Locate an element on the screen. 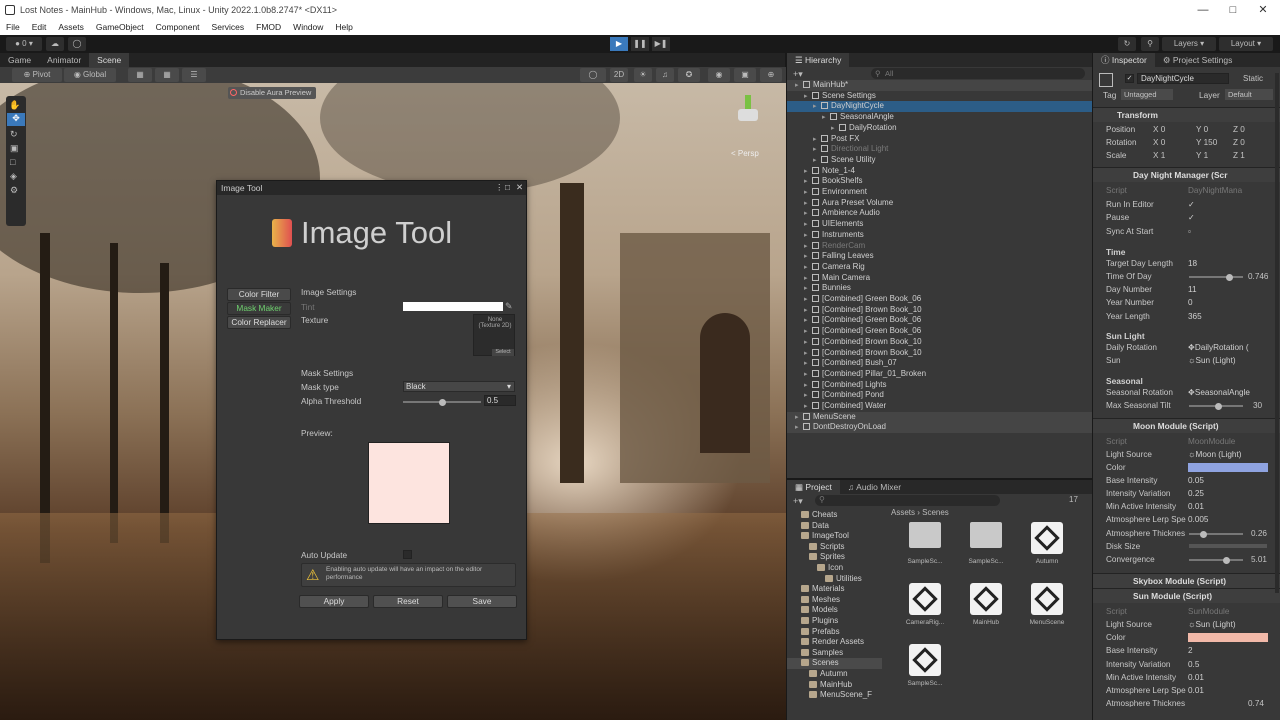  convergence-knob is located at coordinates (1227, 560).